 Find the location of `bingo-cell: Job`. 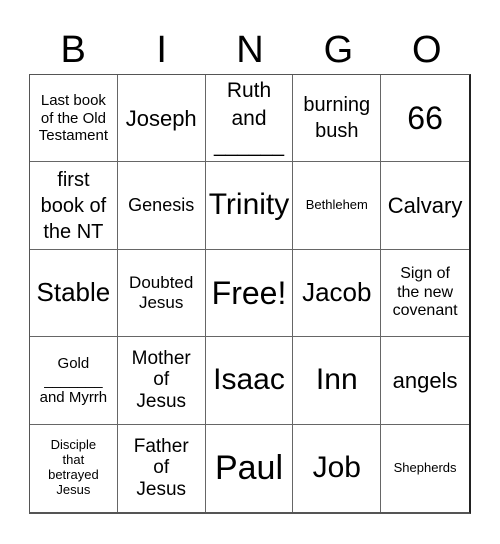

bingo-cell: Job is located at coordinates (337, 468).